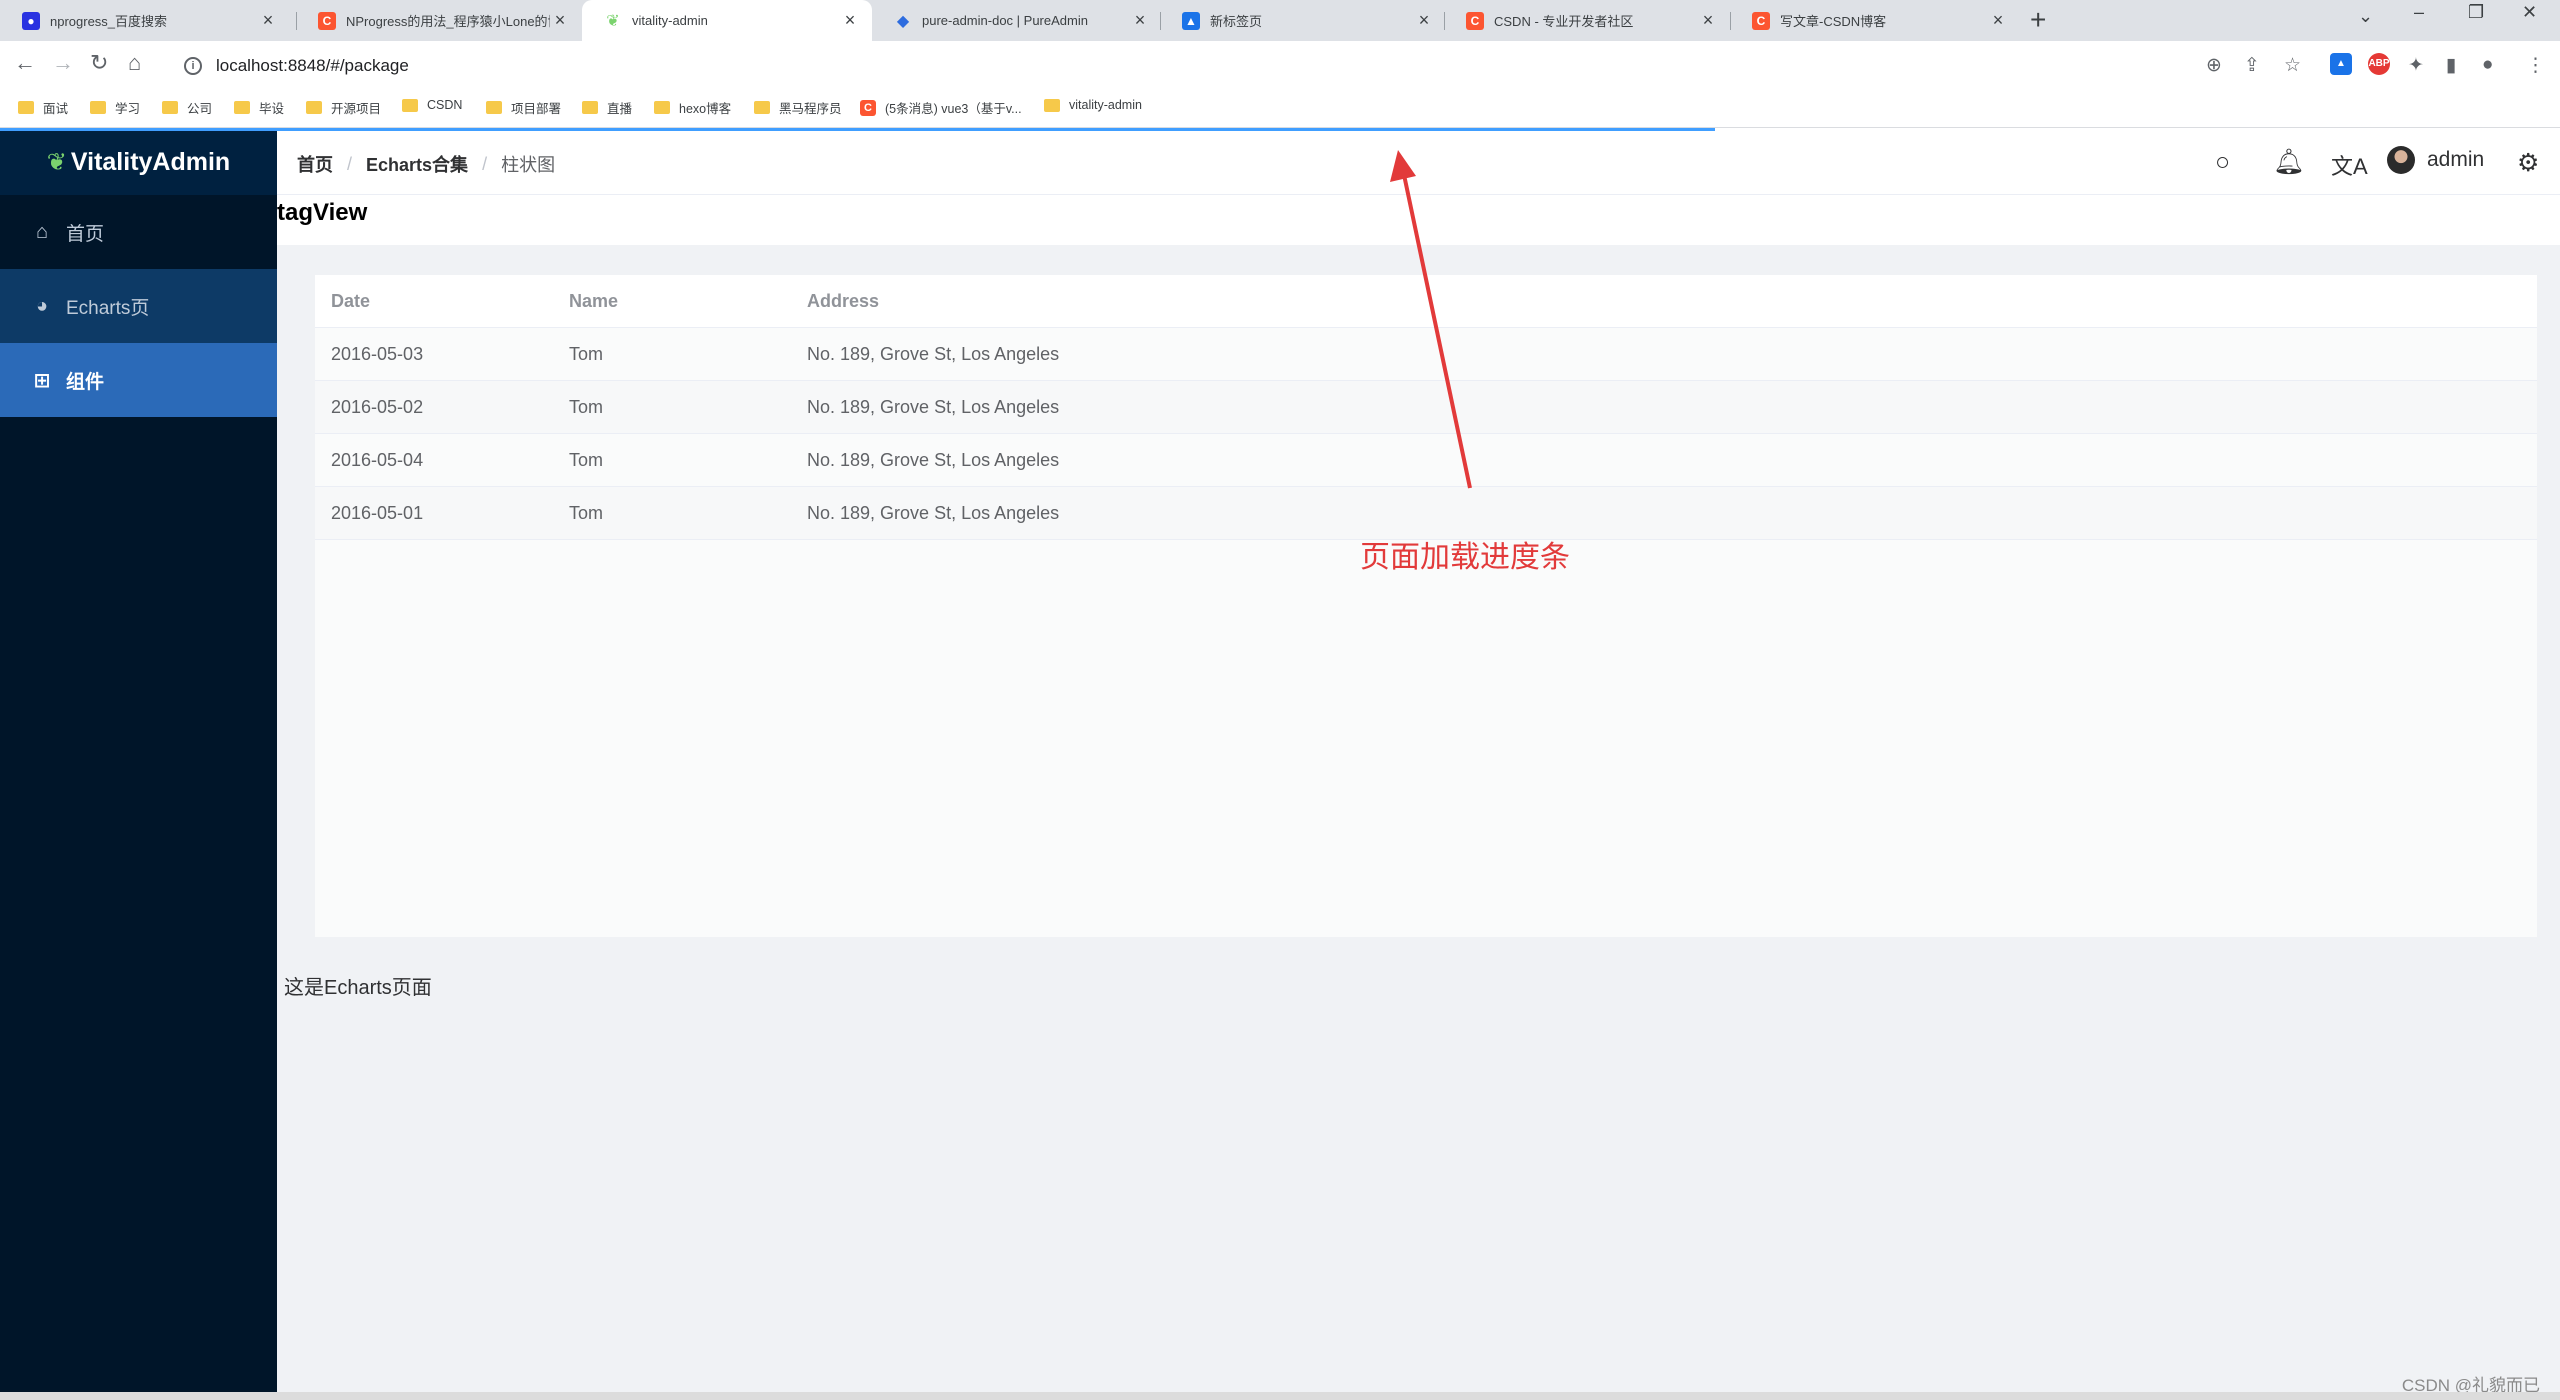 The height and width of the screenshot is (1400, 2560). What do you see at coordinates (2289, 162) in the screenshot?
I see `bell-icon: 🔔︎` at bounding box center [2289, 162].